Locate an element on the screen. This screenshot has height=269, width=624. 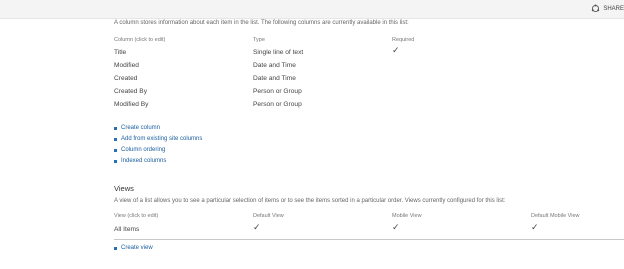
default-mobile-view-header: Default Mobile View is located at coordinates (555, 216).